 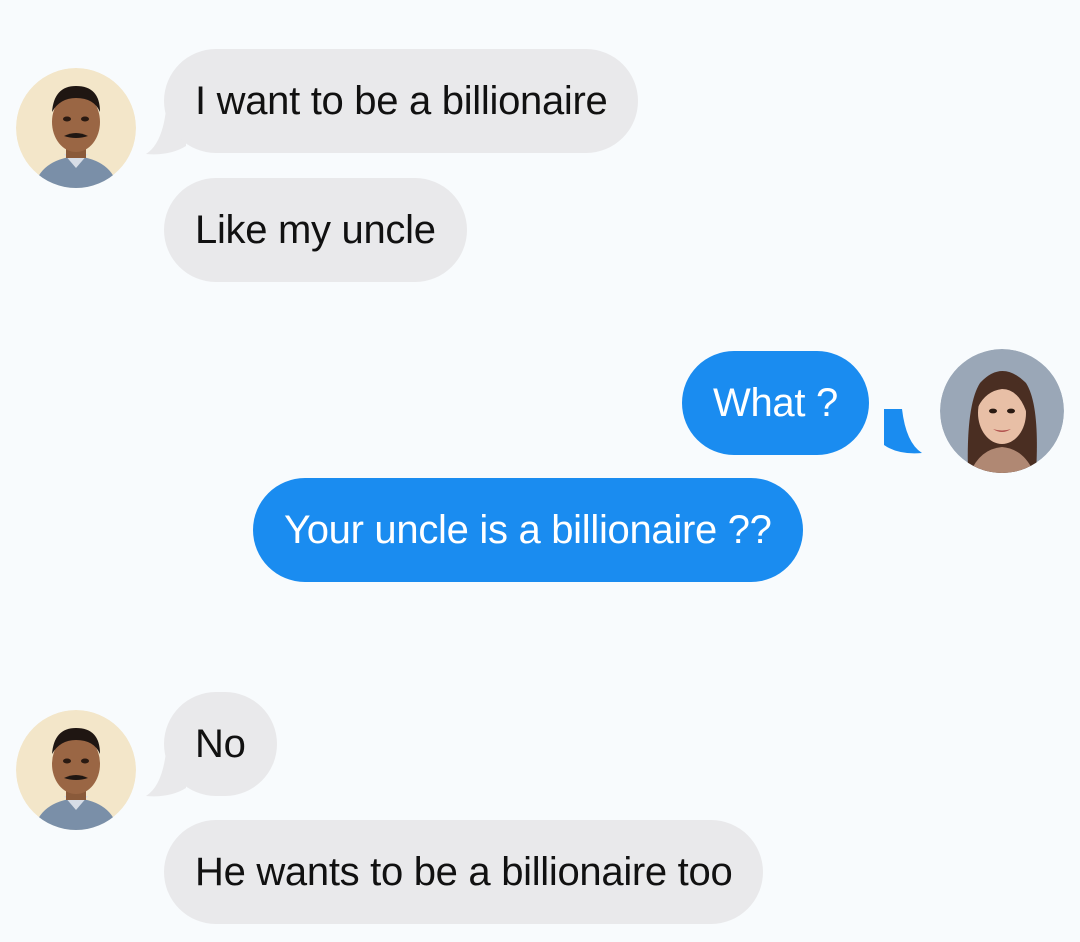 What do you see at coordinates (220, 744) in the screenshot?
I see `message-bubble: No` at bounding box center [220, 744].